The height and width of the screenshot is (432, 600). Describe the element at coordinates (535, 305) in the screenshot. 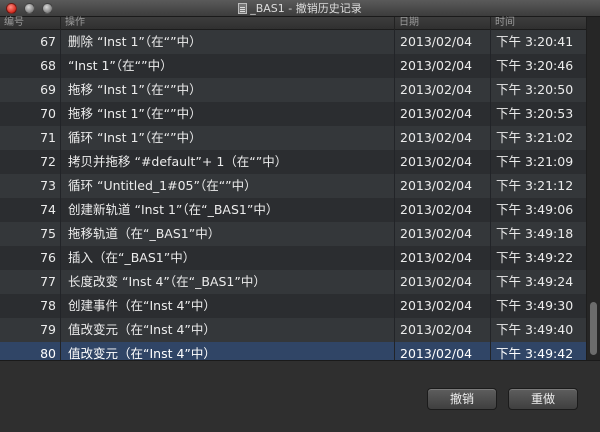

I see `row-time: 下午 3:49:30` at that location.